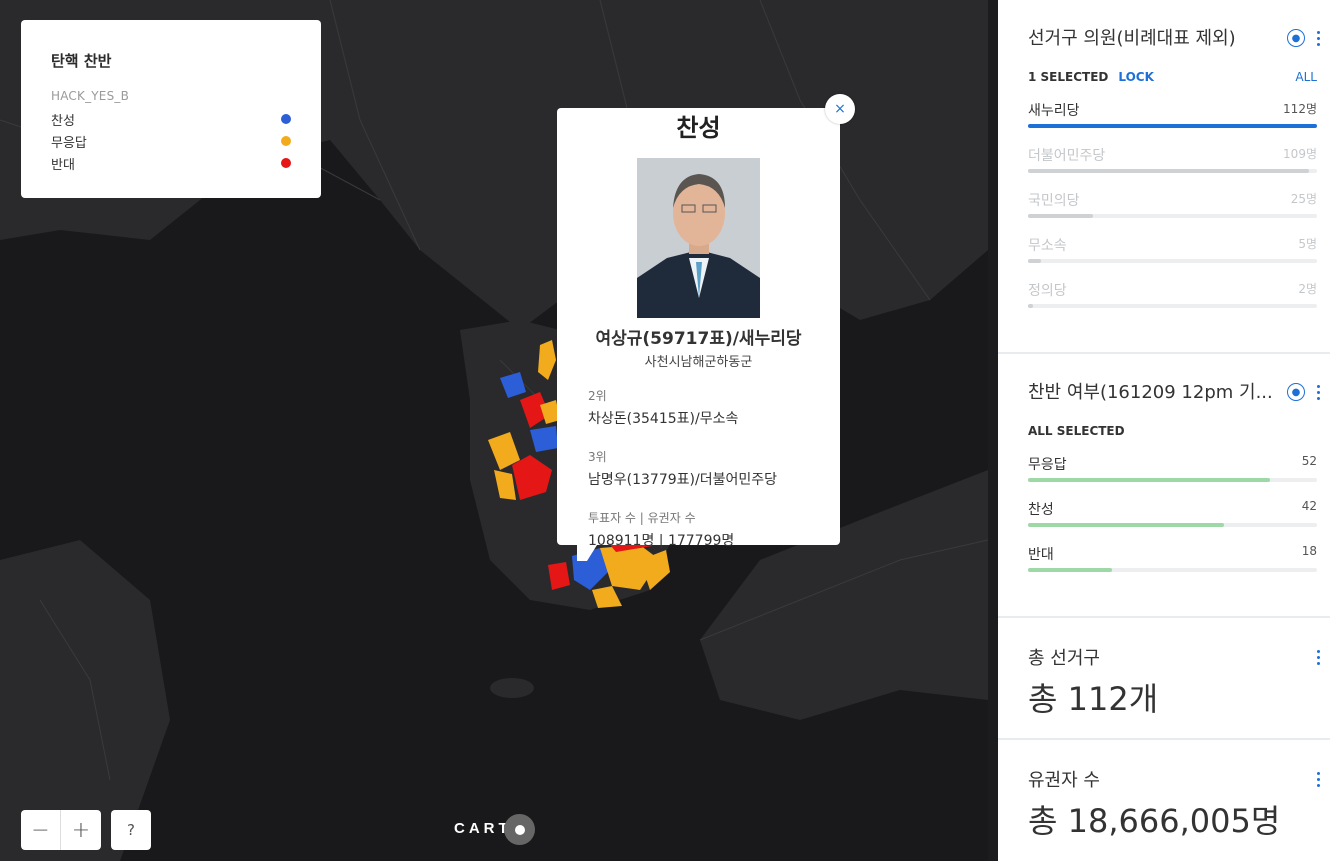 This screenshot has width=1330, height=861. Describe the element at coordinates (131, 830) in the screenshot. I see `help-button: ?` at that location.